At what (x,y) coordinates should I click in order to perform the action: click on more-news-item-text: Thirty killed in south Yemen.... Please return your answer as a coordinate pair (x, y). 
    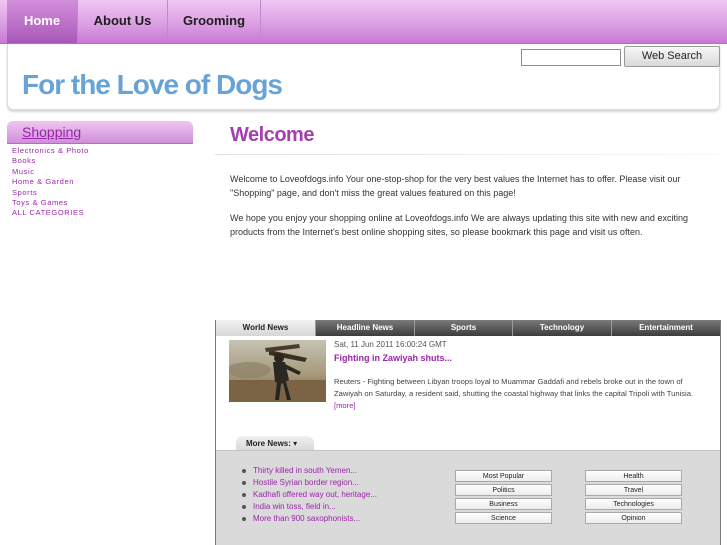
    Looking at the image, I should click on (305, 470).